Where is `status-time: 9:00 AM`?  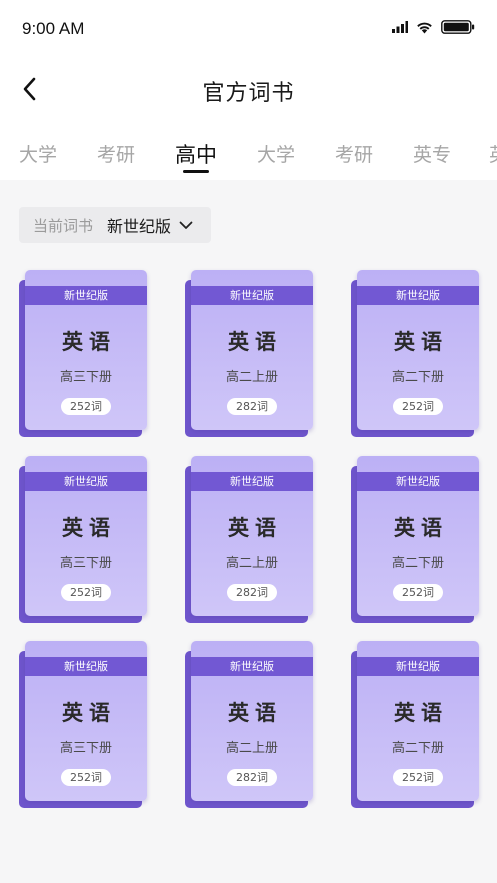 status-time: 9:00 AM is located at coordinates (53, 28).